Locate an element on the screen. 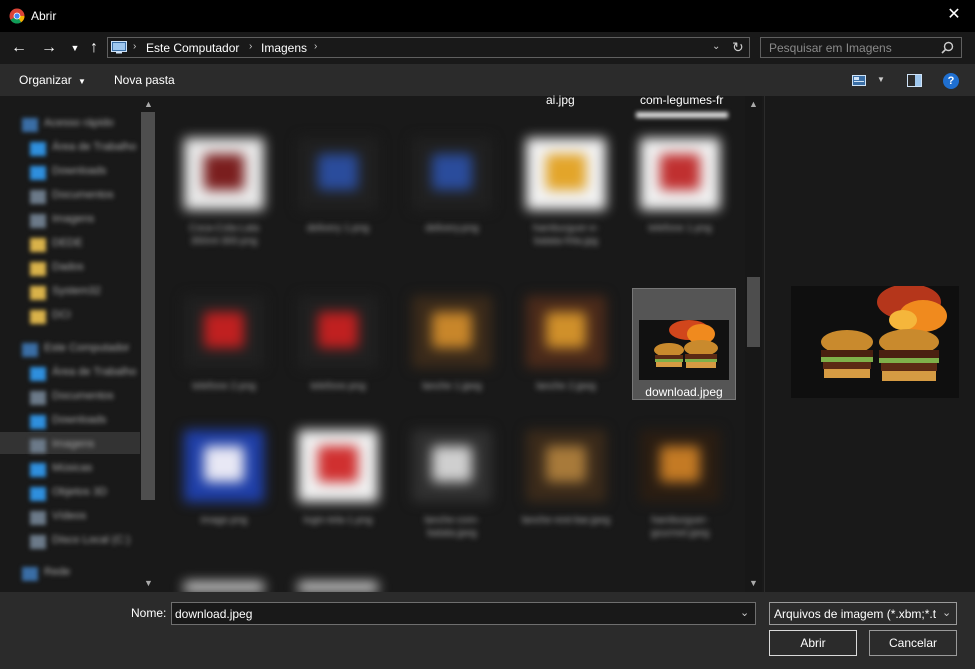 The height and width of the screenshot is (669, 975). file-name-label: Nome: is located at coordinates (149, 613).